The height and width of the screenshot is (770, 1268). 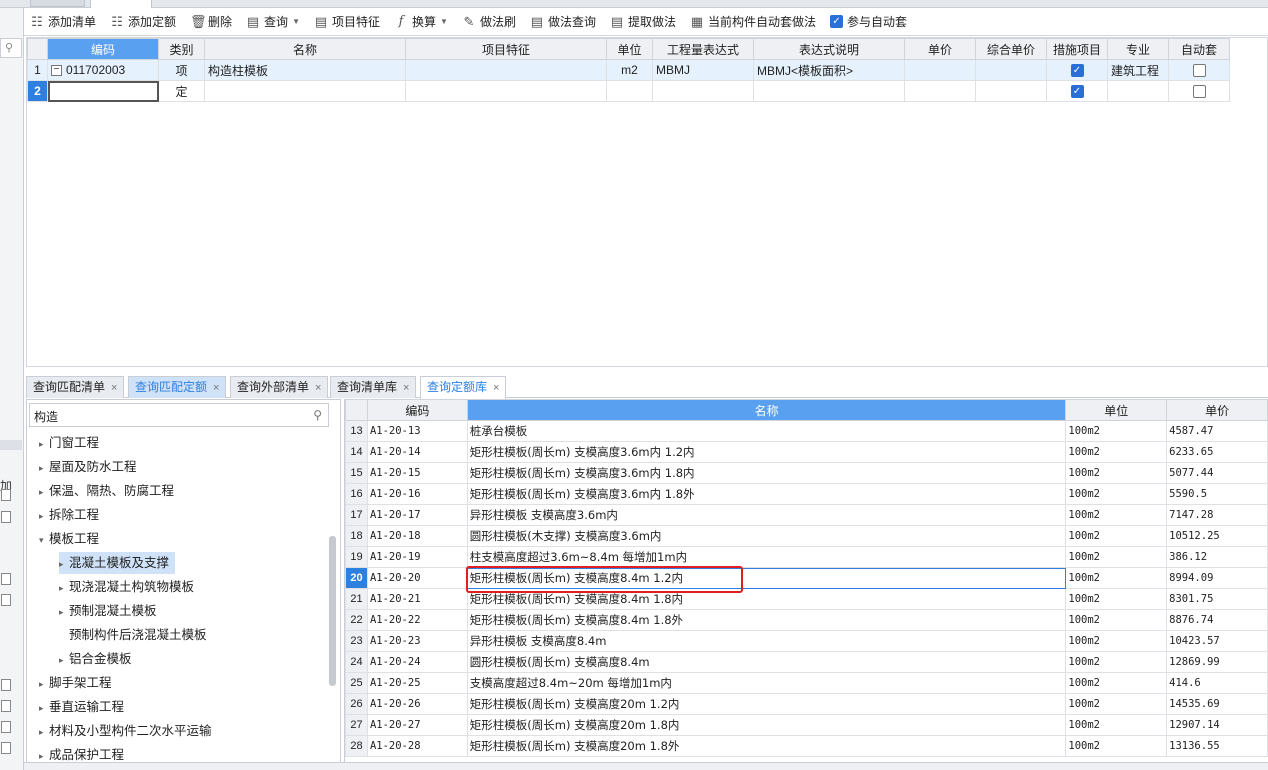 I want to click on quota-price-cell: 12869.99, so click(x=1217, y=662).